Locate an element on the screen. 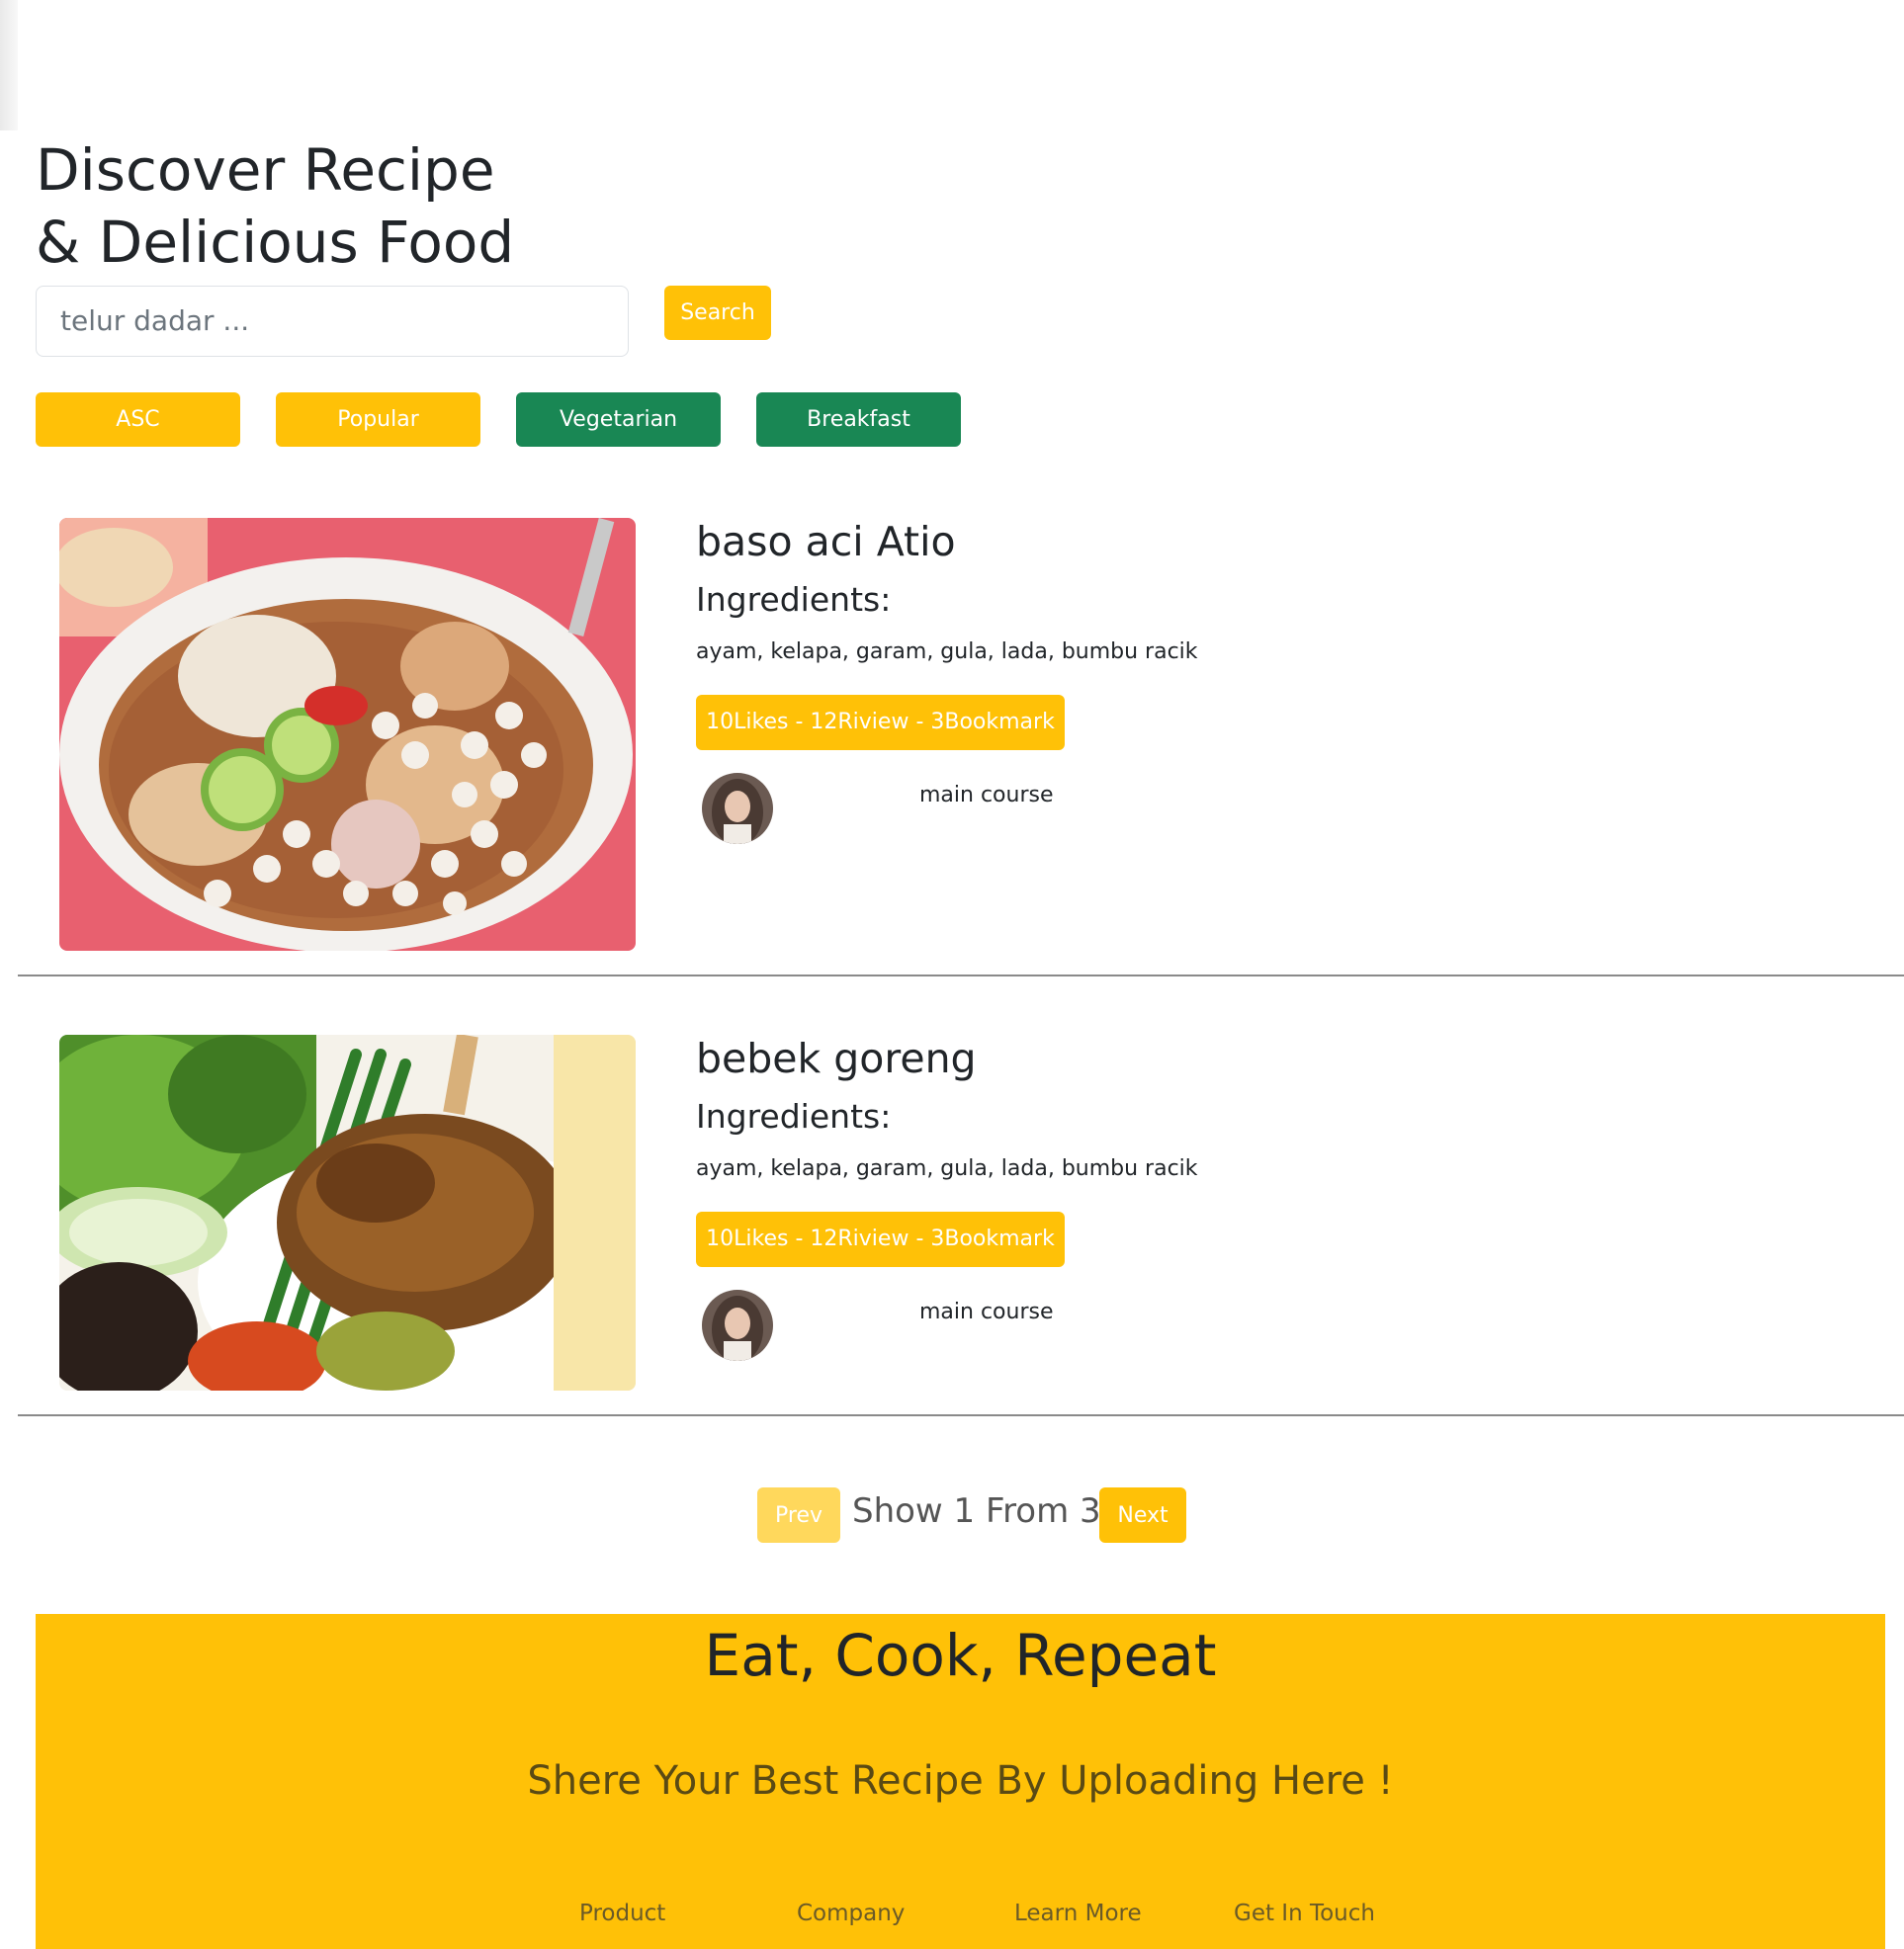 Image resolution: width=1904 pixels, height=1949 pixels. recipe-title: baso aci Atio is located at coordinates (826, 541).